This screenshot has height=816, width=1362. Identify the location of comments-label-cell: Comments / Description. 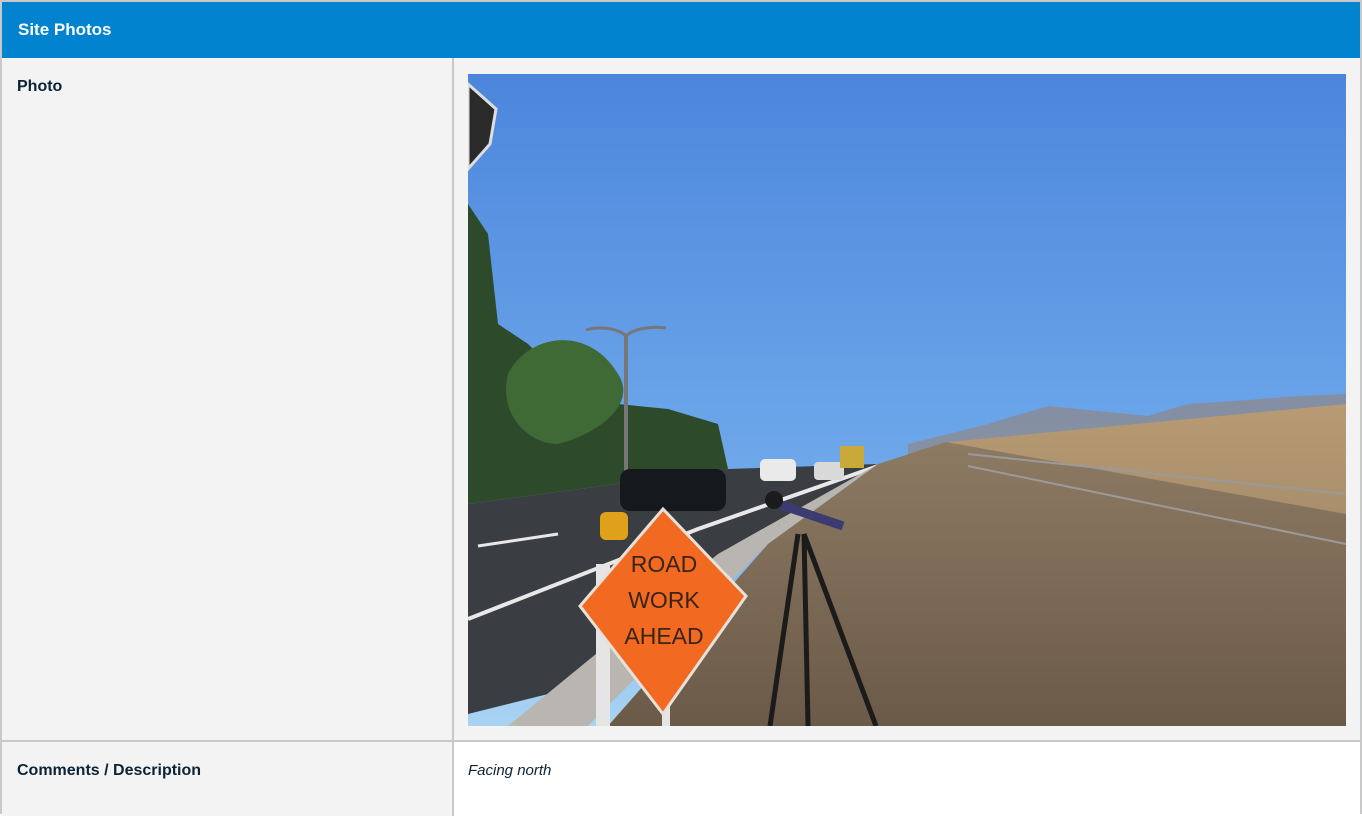
(228, 779).